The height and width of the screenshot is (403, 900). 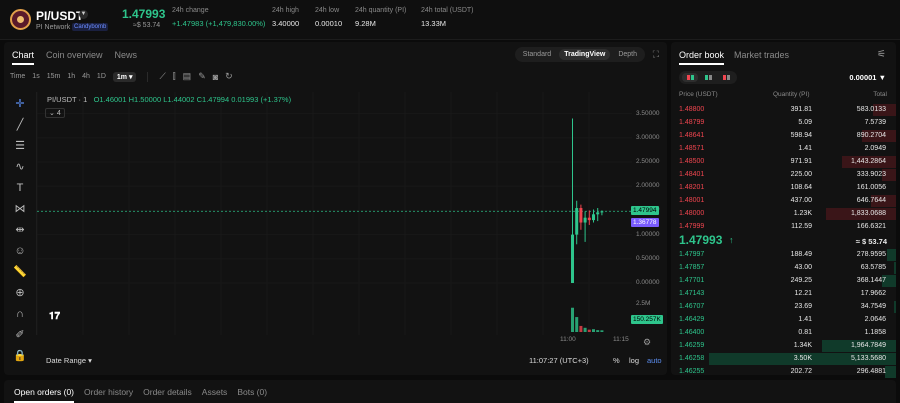 I want to click on ask-total: 7.5739, so click(x=875, y=122).